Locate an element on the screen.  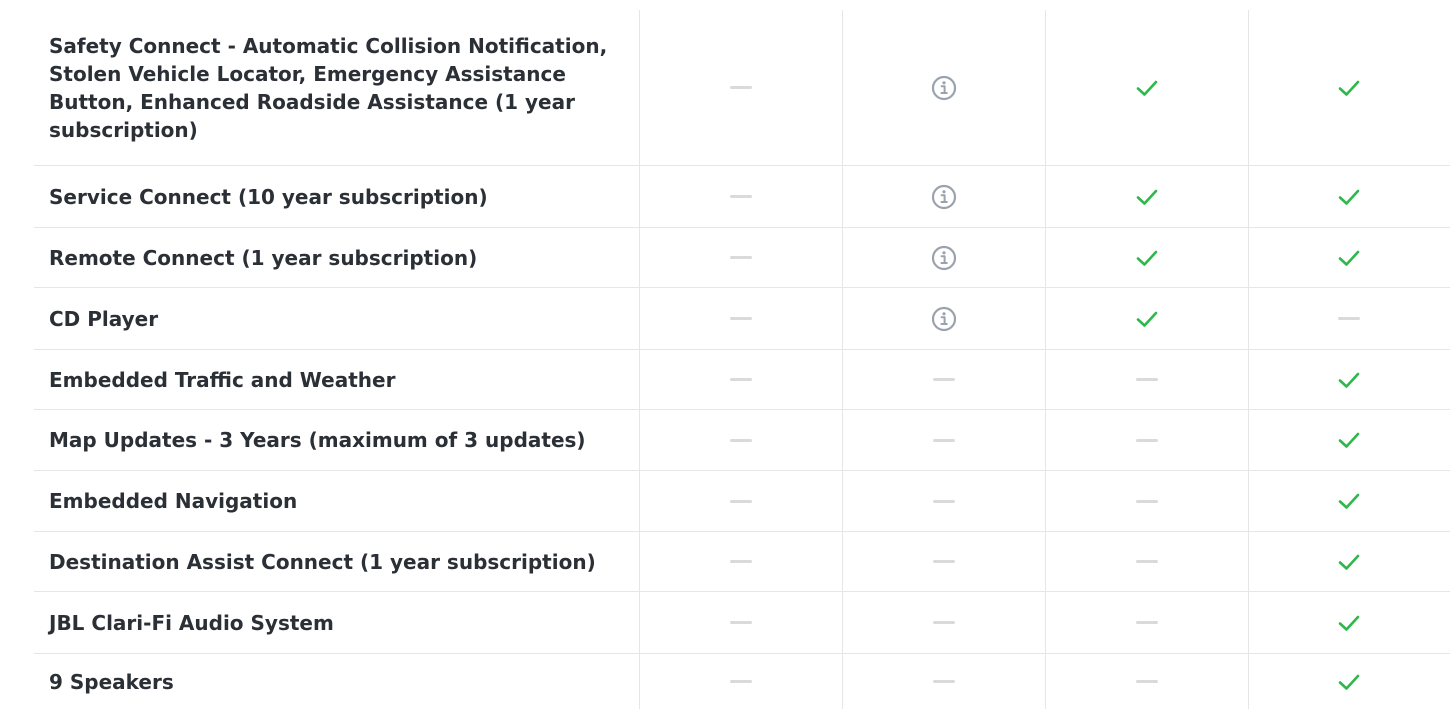
table-row: 9 Speakers is located at coordinates (742, 681).